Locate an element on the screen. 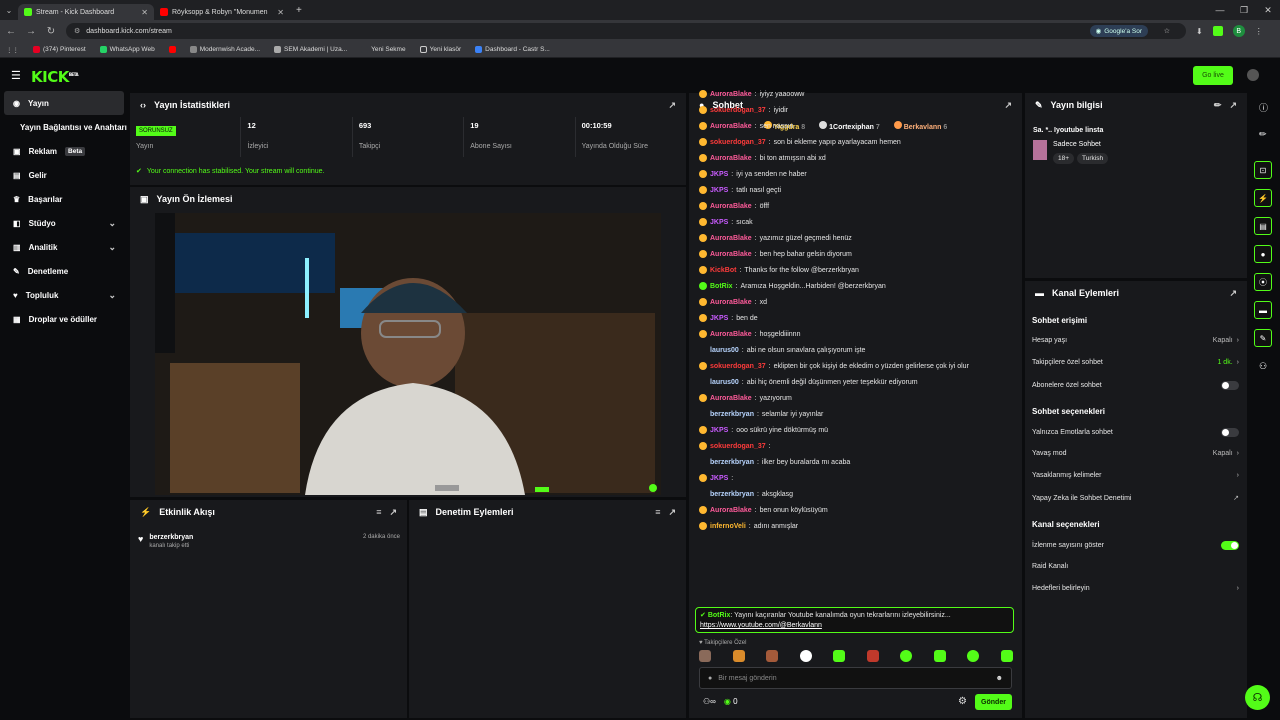 This screenshot has width=1280, height=720. users-icon: ⚇∞ is located at coordinates (709, 701).